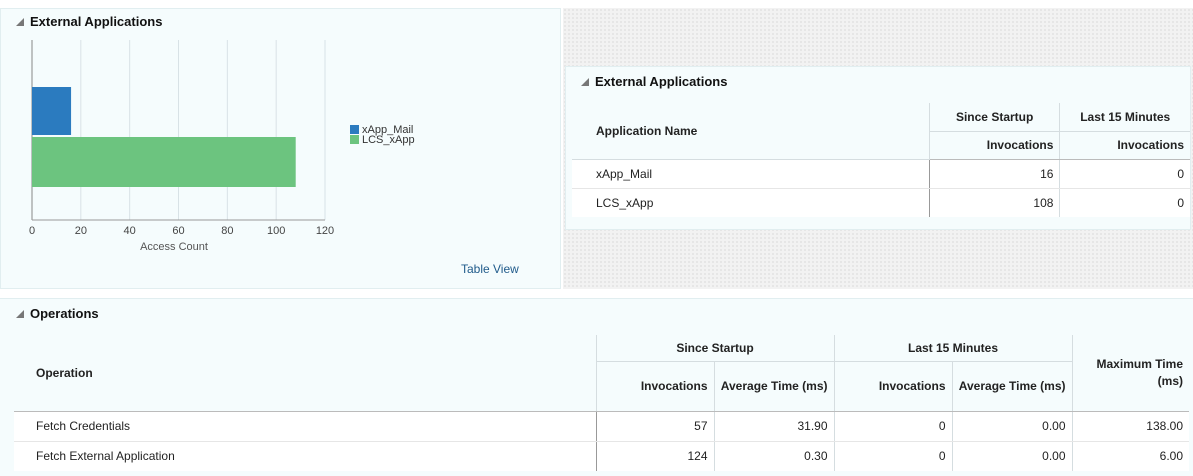 This screenshot has width=1193, height=476. I want to click on since-startup-average-time-cell: 0.30, so click(774, 456).